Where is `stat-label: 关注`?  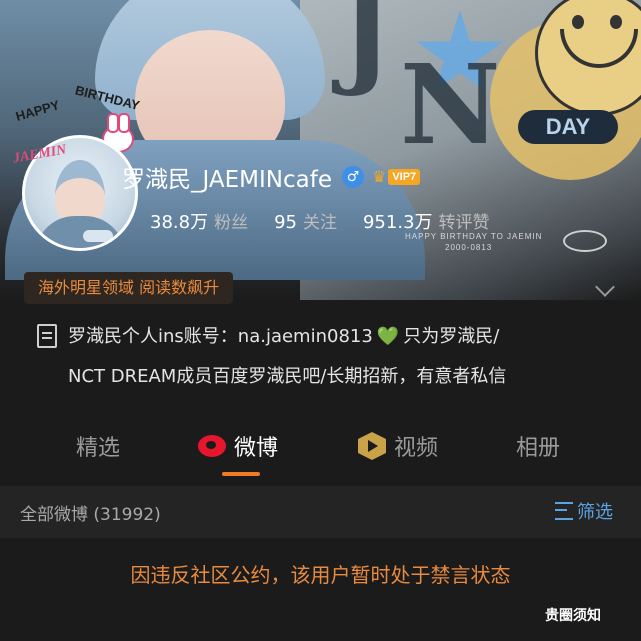
stat-label: 关注 is located at coordinates (319, 223).